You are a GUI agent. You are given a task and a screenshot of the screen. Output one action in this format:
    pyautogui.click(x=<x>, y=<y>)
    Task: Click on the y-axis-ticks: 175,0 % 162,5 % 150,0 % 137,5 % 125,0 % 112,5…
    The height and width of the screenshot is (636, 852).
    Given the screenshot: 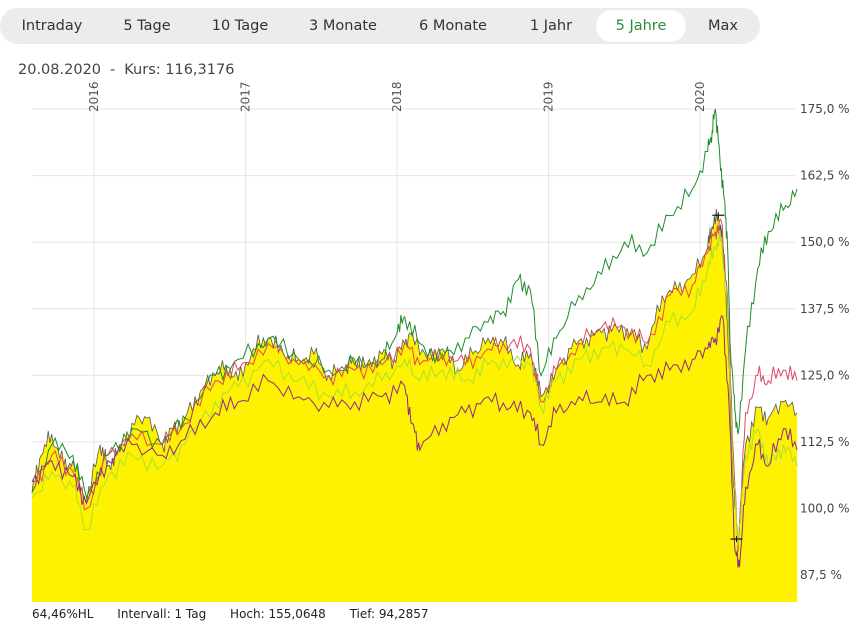 What is the action you would take?
    pyautogui.click(x=825, y=342)
    